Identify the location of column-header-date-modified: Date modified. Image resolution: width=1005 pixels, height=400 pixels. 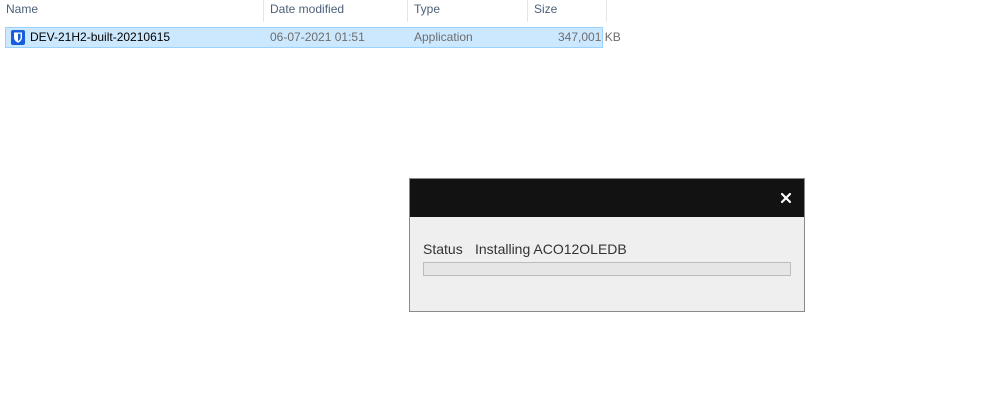
(335, 11).